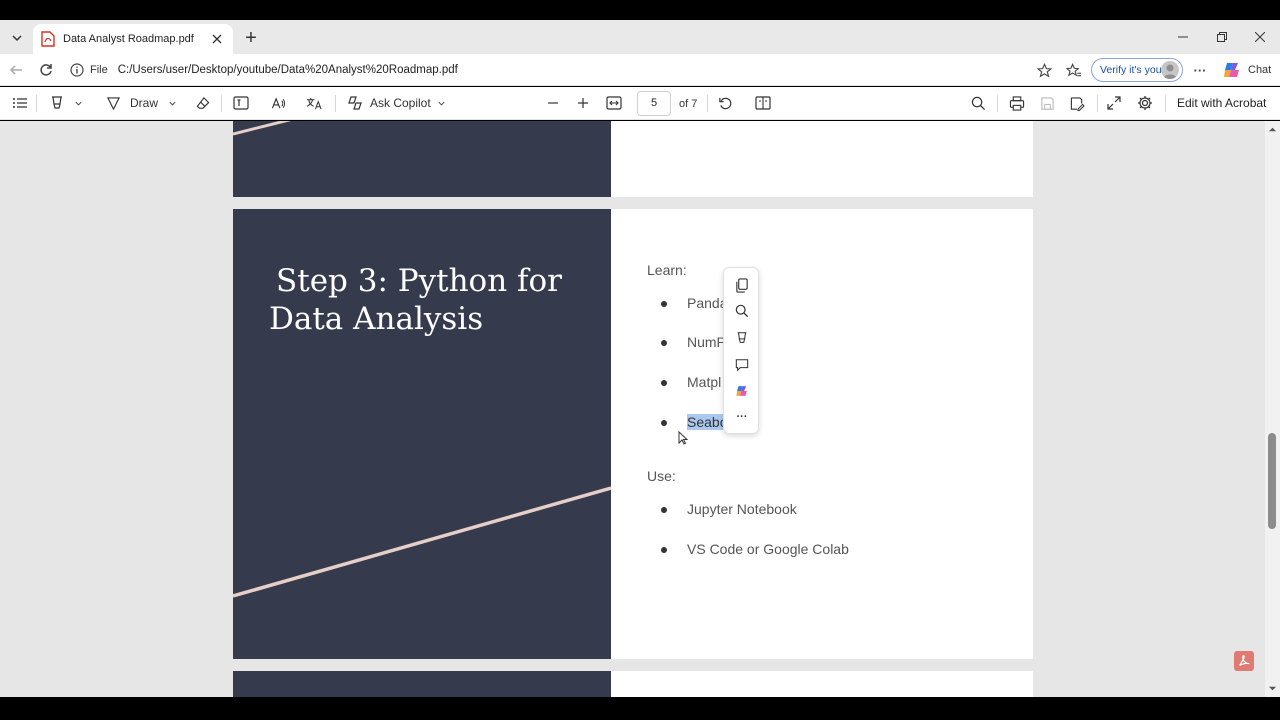 The height and width of the screenshot is (720, 1280). I want to click on arrow-left-icon, so click(15, 70).